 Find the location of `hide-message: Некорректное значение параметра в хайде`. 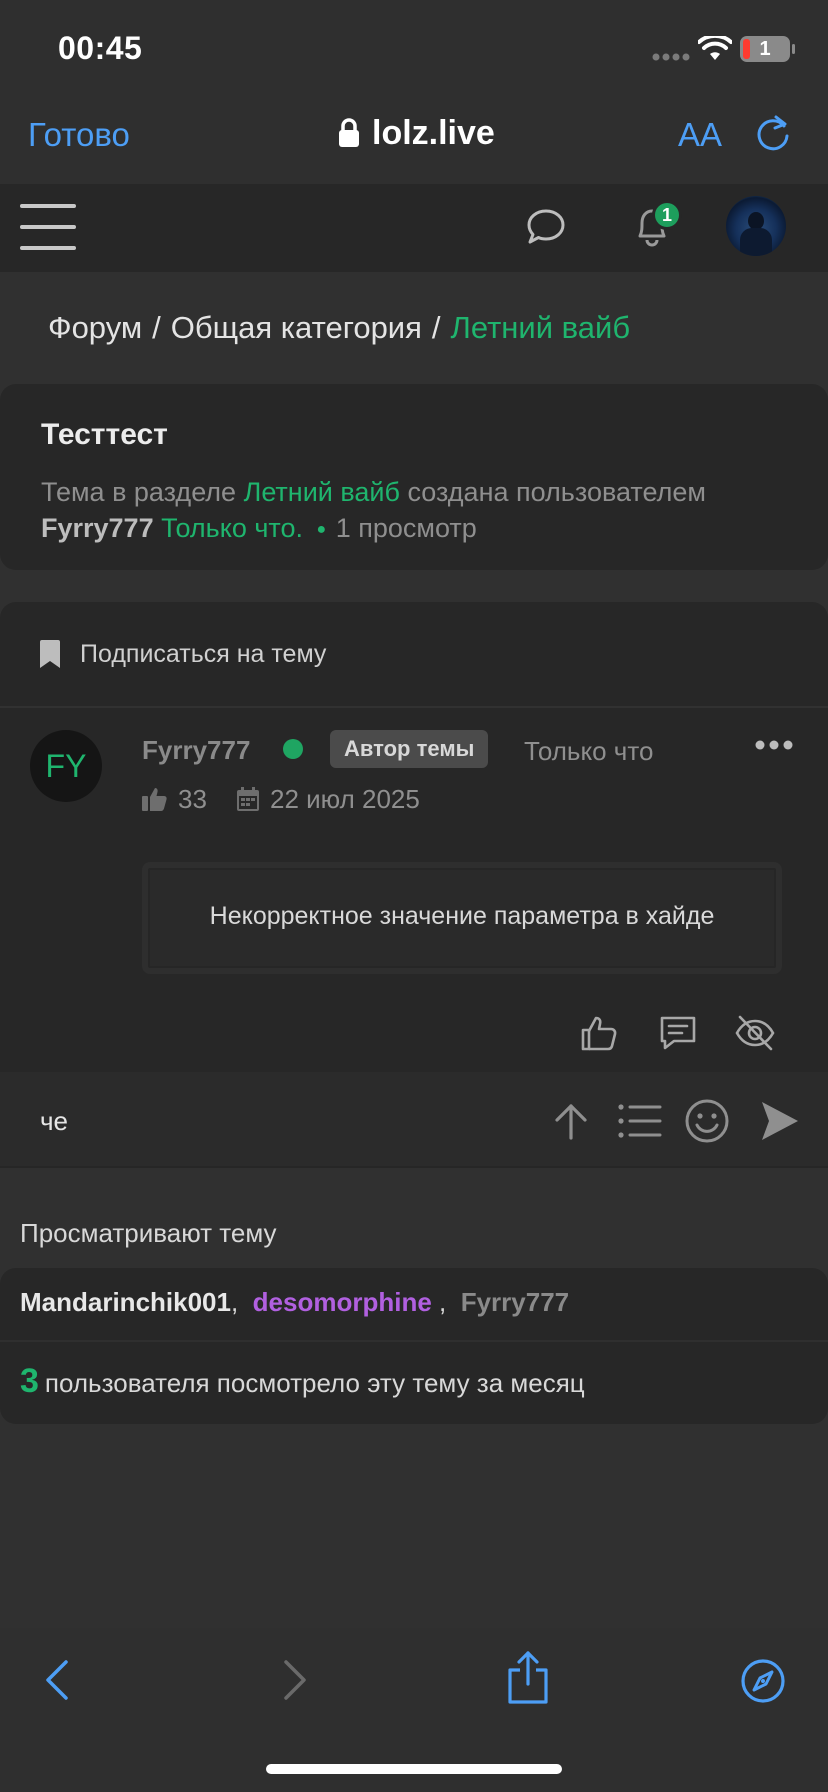

hide-message: Некорректное значение параметра в хайде is located at coordinates (462, 916).